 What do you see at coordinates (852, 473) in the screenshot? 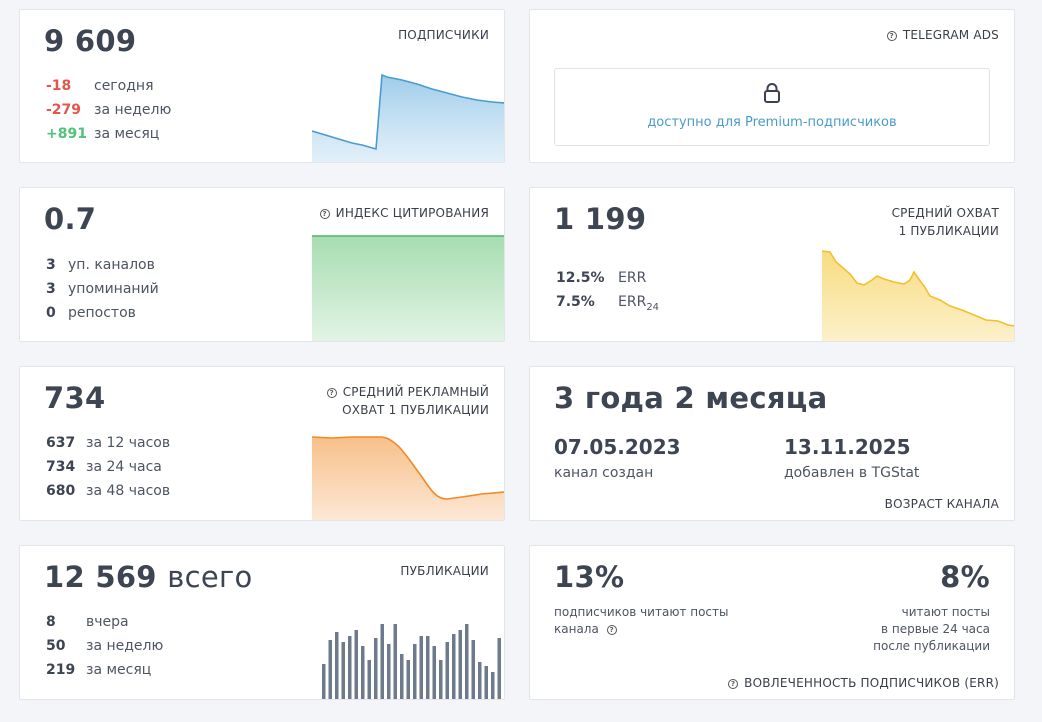
I see `added-label: добавлен в TGStat` at bounding box center [852, 473].